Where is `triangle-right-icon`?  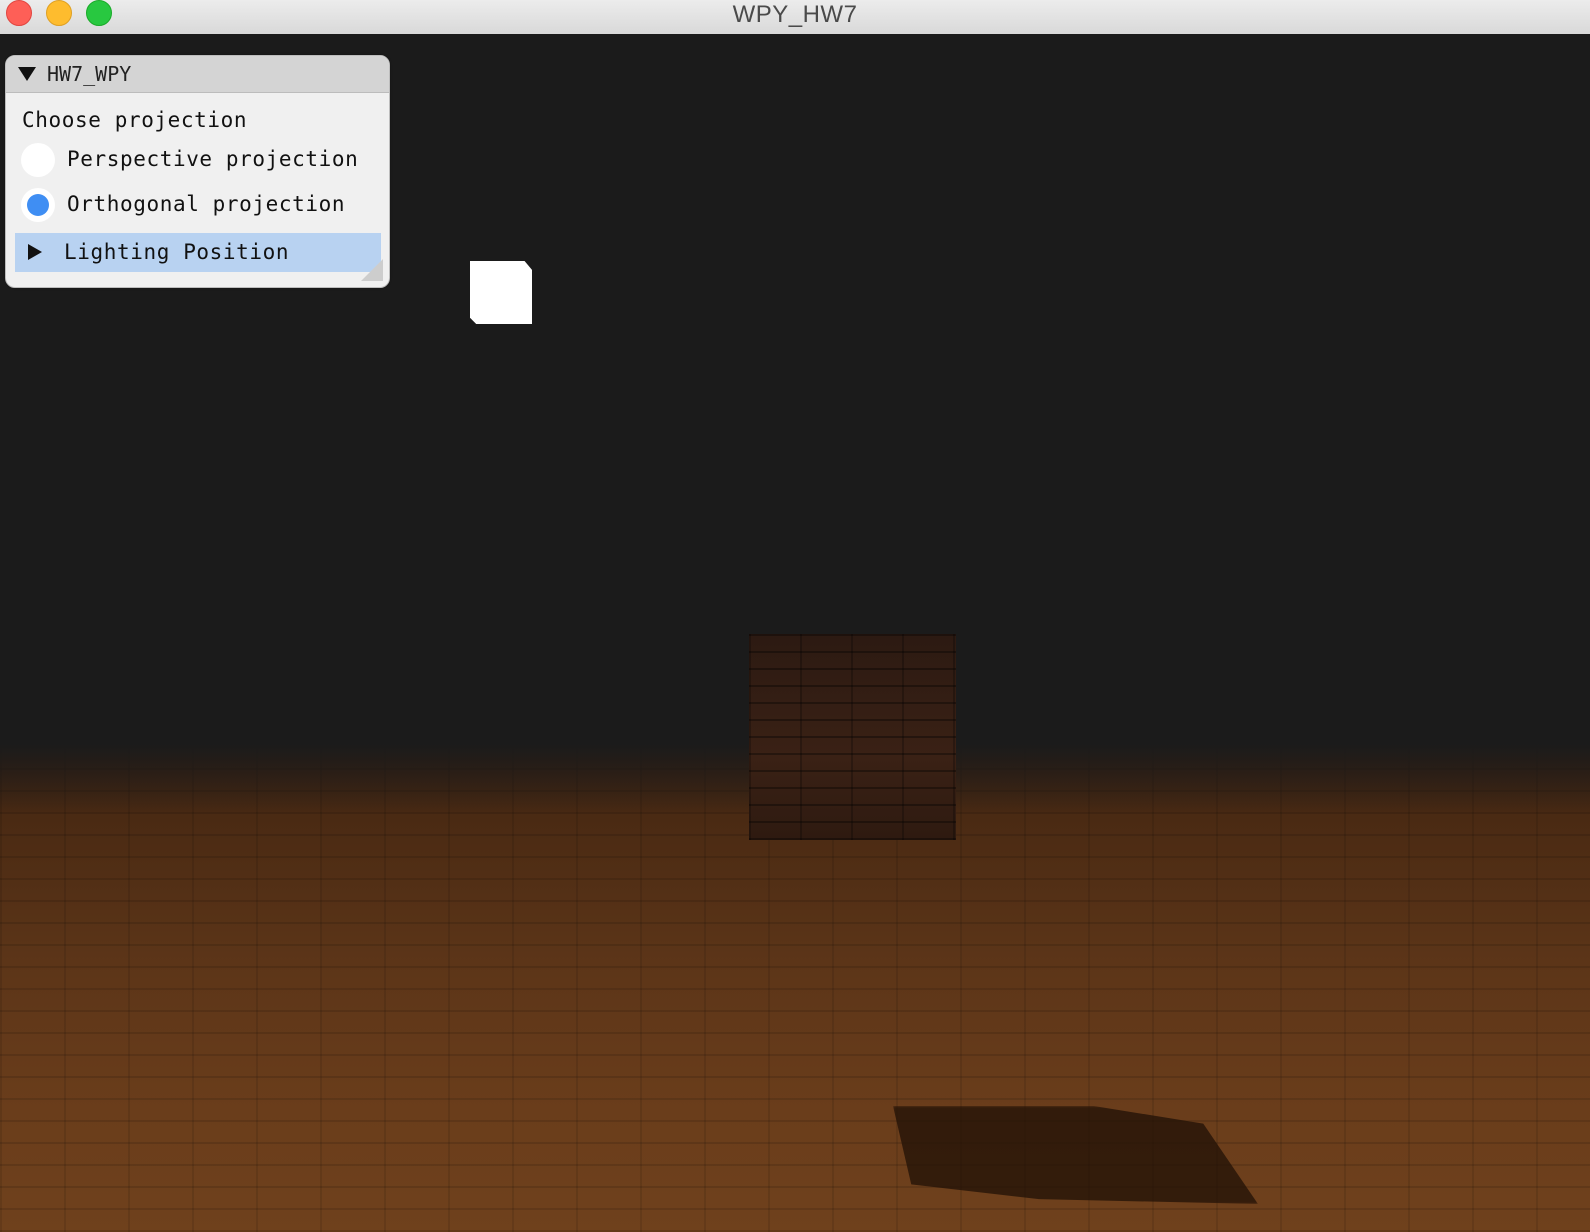 triangle-right-icon is located at coordinates (35, 252).